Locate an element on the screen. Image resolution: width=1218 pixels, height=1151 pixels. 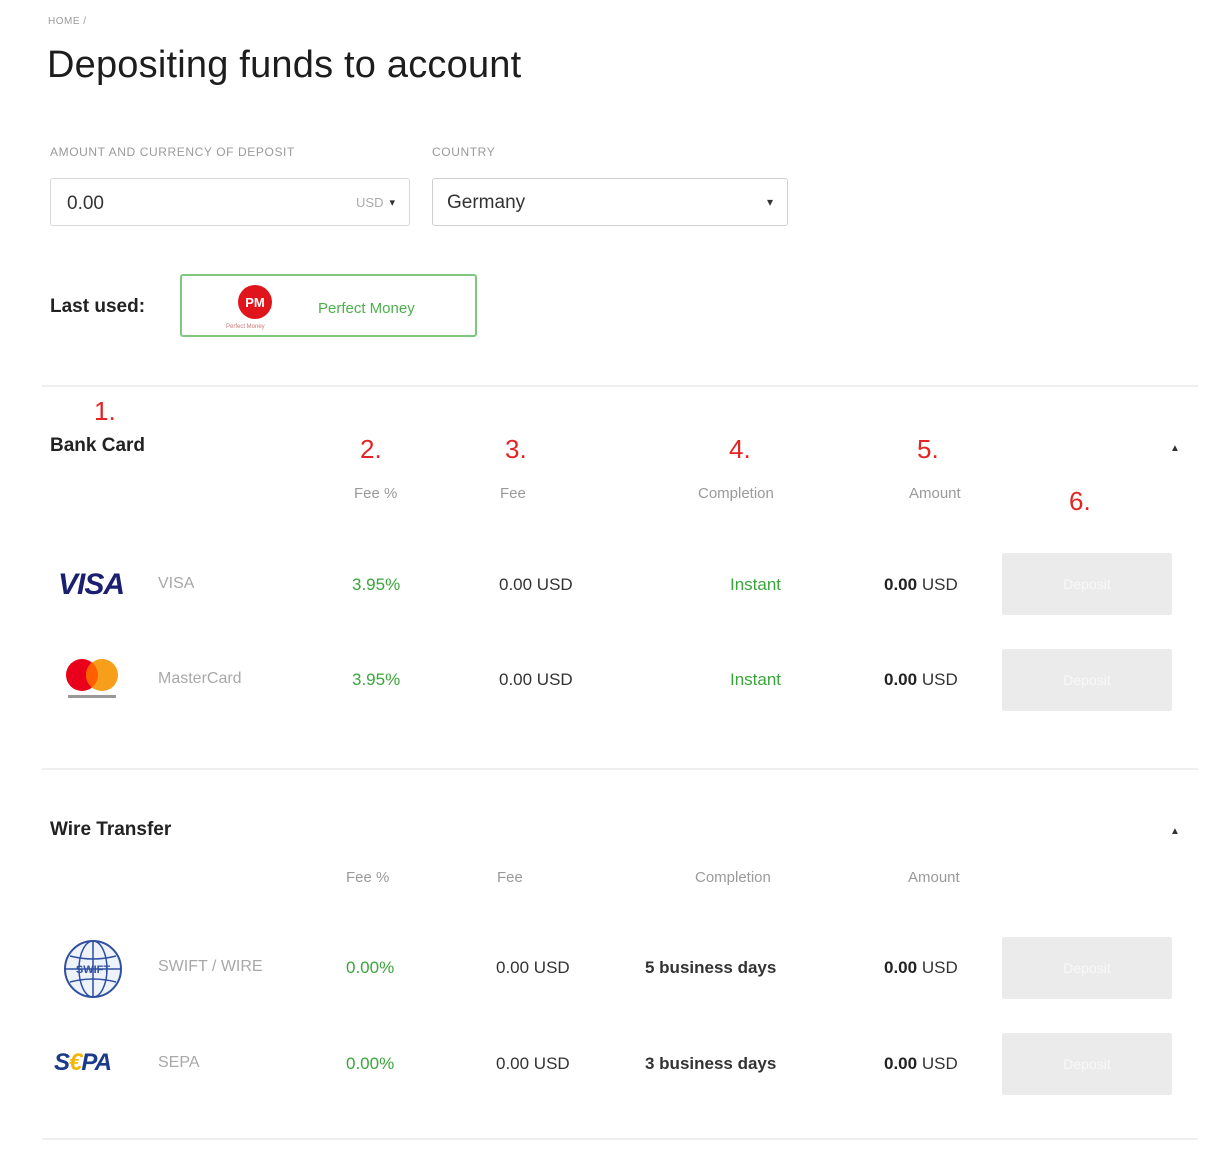
last-used-method-name: Perfect Money is located at coordinates (366, 308).